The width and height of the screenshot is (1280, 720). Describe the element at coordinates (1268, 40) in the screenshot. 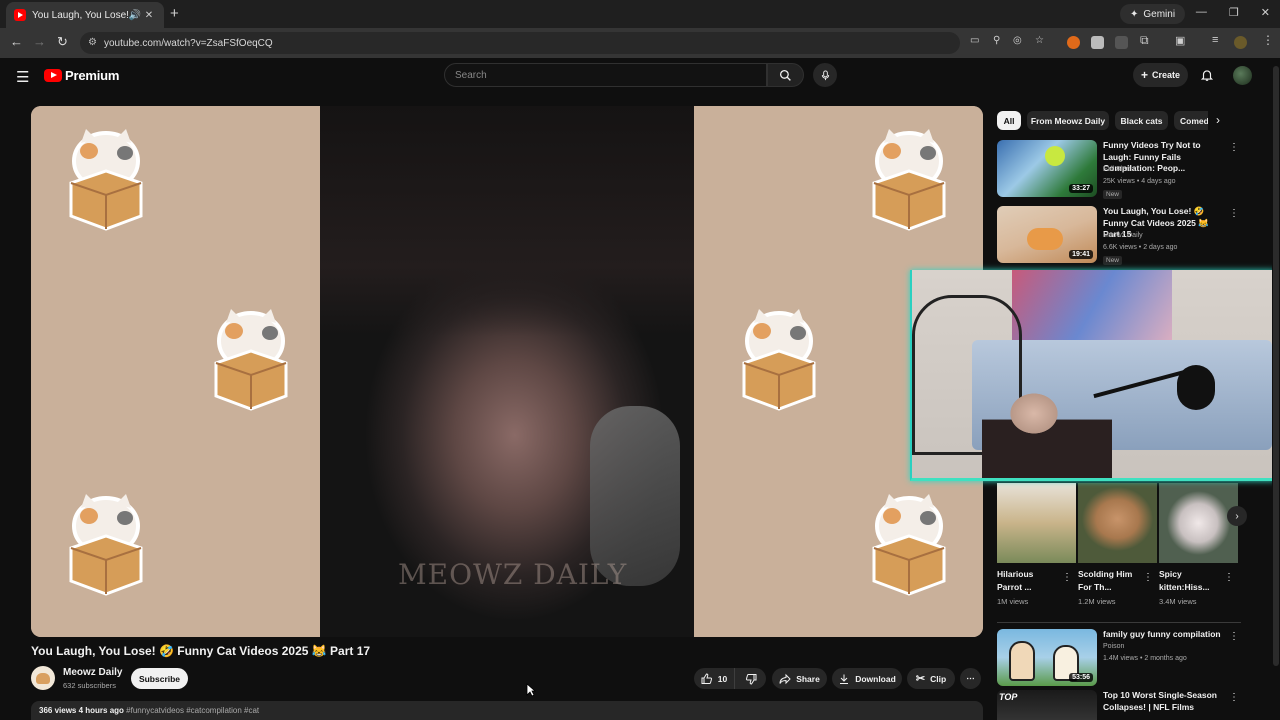

I see `kebab-menu-icon: ⋮` at that location.